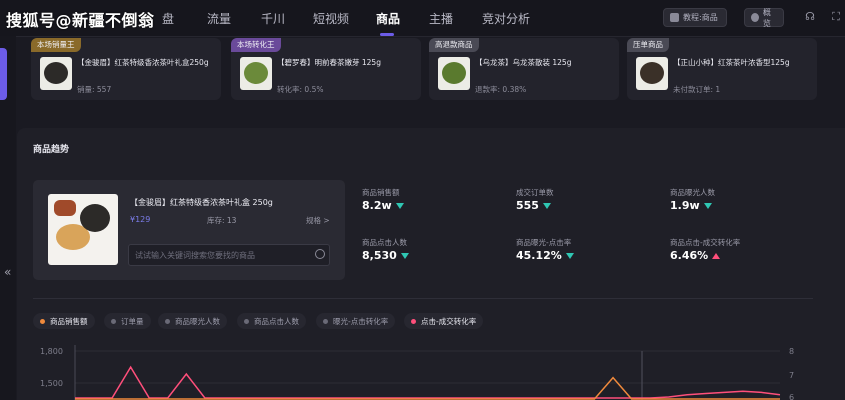  Describe the element at coordinates (791, 351) in the screenshot. I see `y-right-tick: 8` at that location.